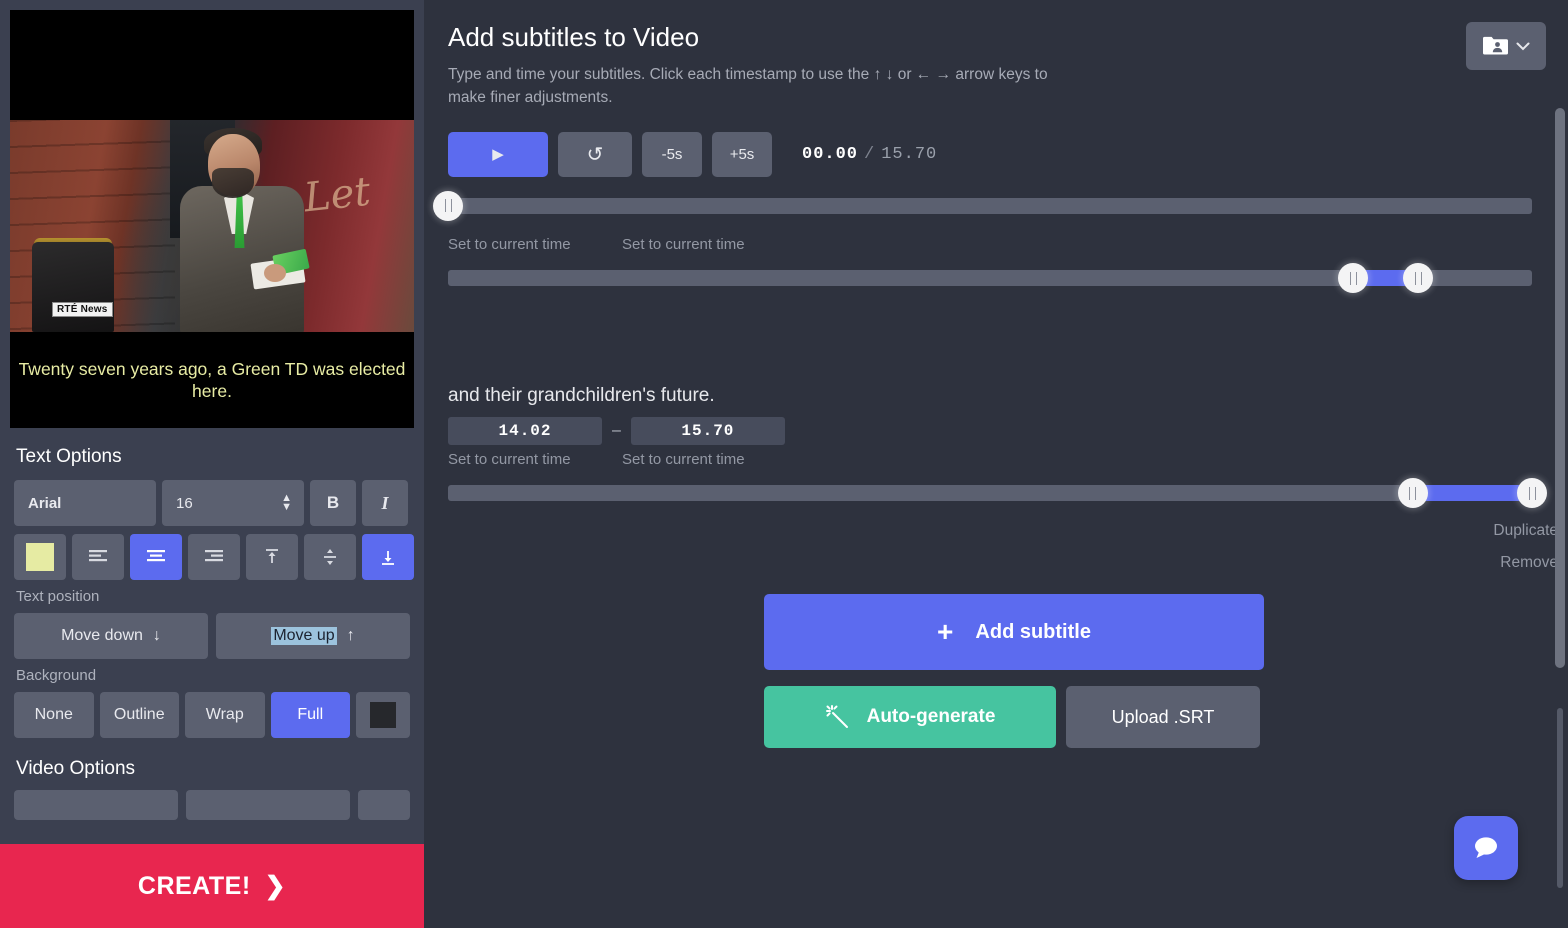  What do you see at coordinates (1008, 154) in the screenshot?
I see `player-controls: ▶ ↺ -5s +5s 00.00/15.70` at bounding box center [1008, 154].